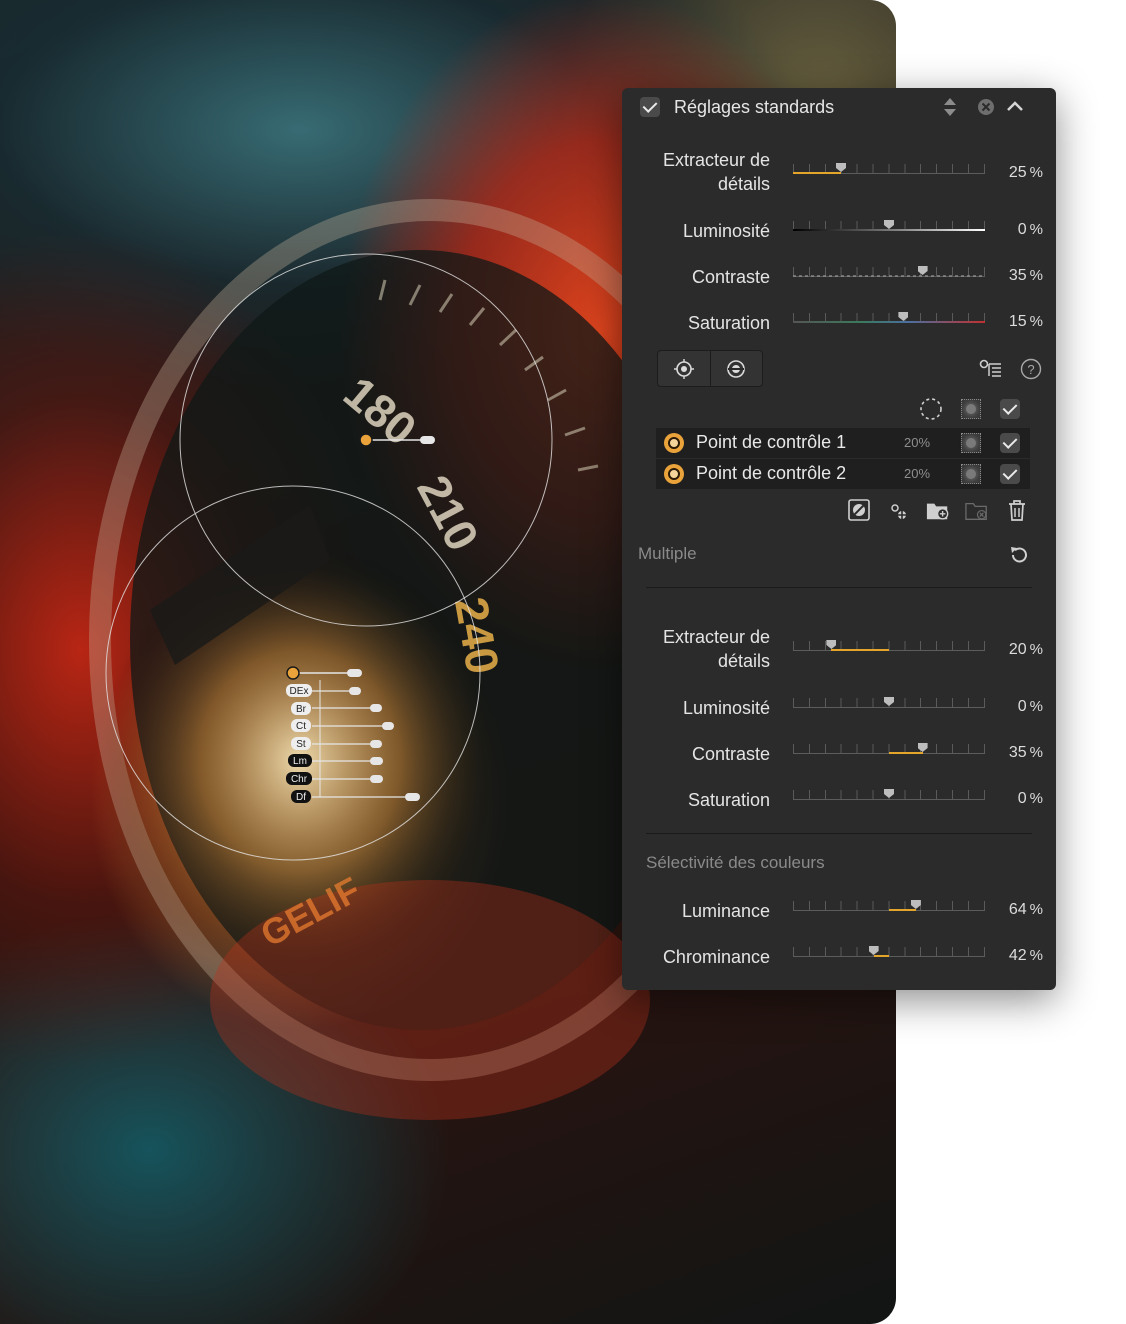 The width and height of the screenshot is (1126, 1324). I want to click on tag-lm: Lm, so click(300, 761).